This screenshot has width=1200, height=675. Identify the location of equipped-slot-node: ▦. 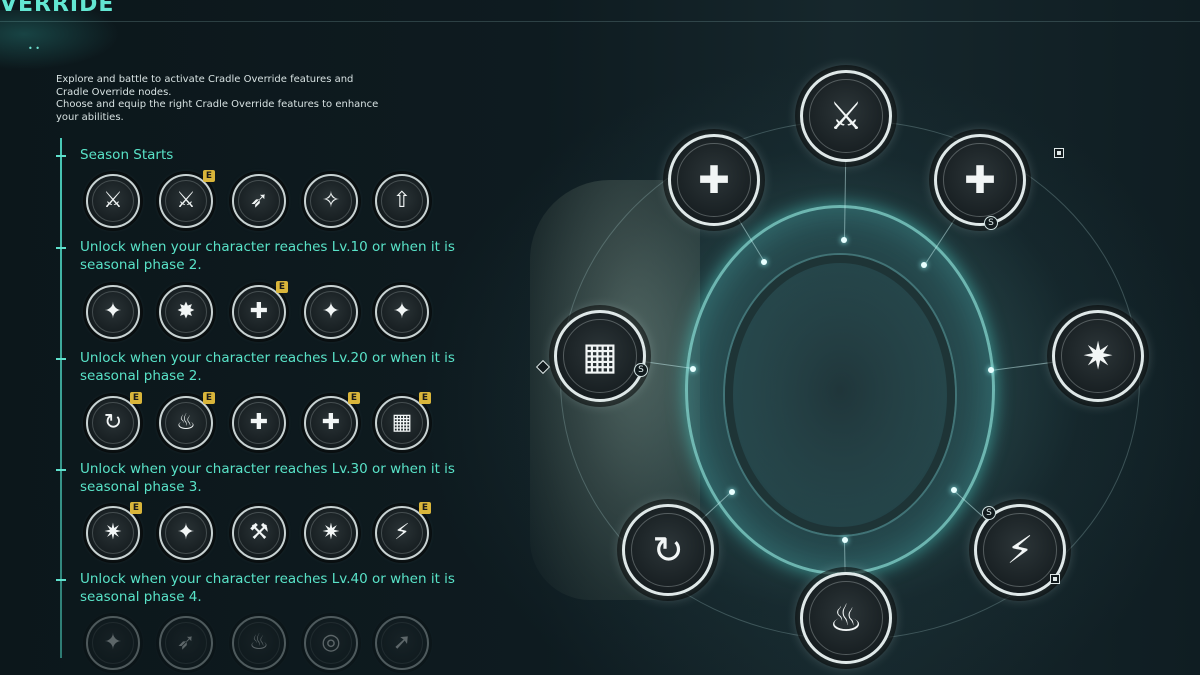
(600, 356).